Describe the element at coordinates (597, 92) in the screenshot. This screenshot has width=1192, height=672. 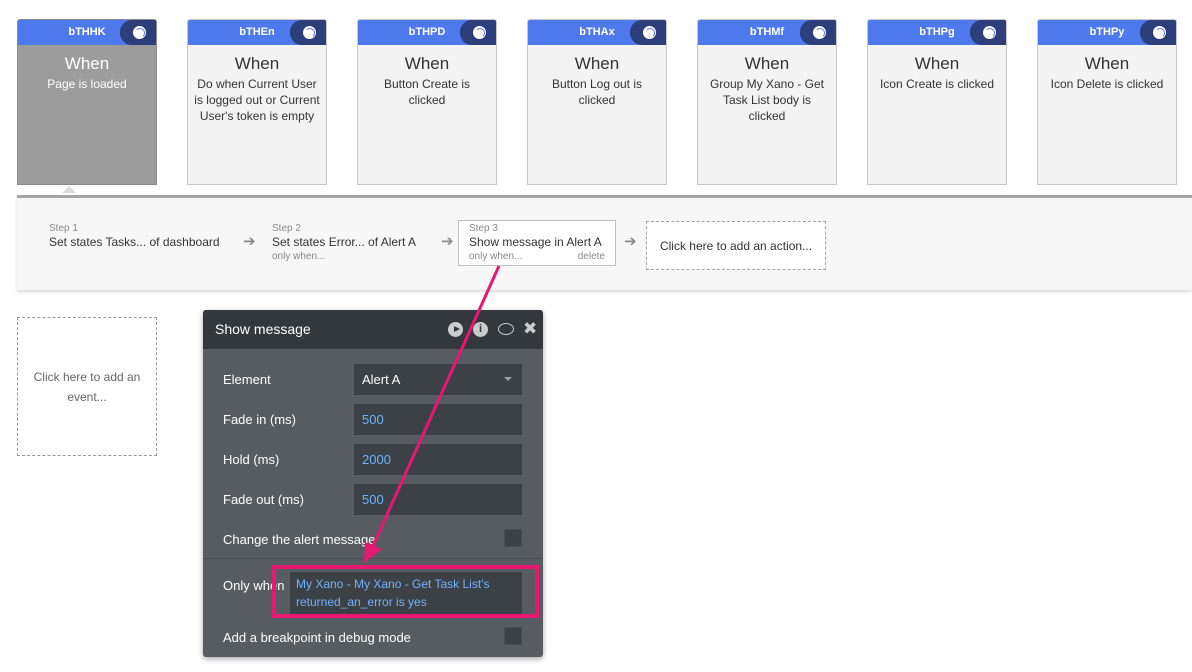
I see `event-description: Button Log out is clicked` at that location.